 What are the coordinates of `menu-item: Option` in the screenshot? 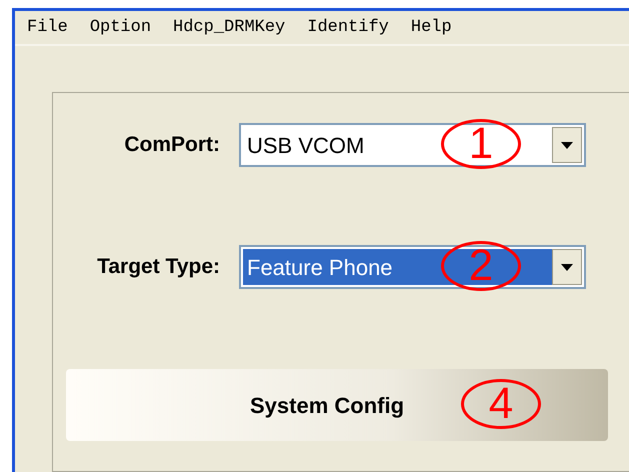 It's located at (121, 27).